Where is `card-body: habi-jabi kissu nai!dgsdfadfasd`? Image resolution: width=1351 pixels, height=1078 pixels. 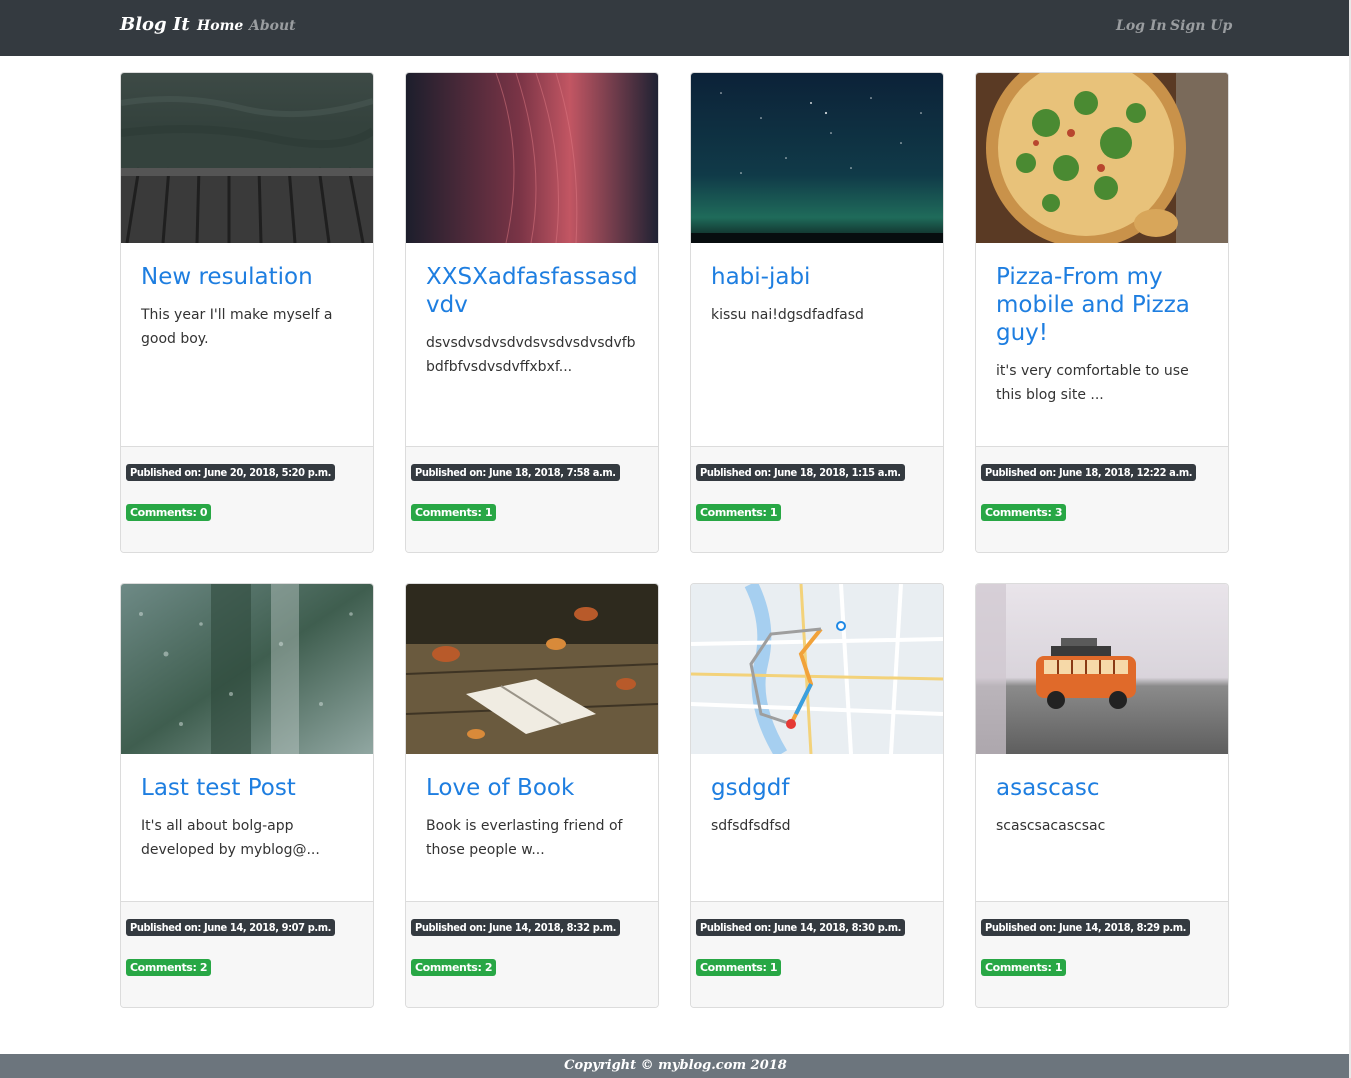 card-body: habi-jabi kissu nai!dgsdfadfasd is located at coordinates (818, 295).